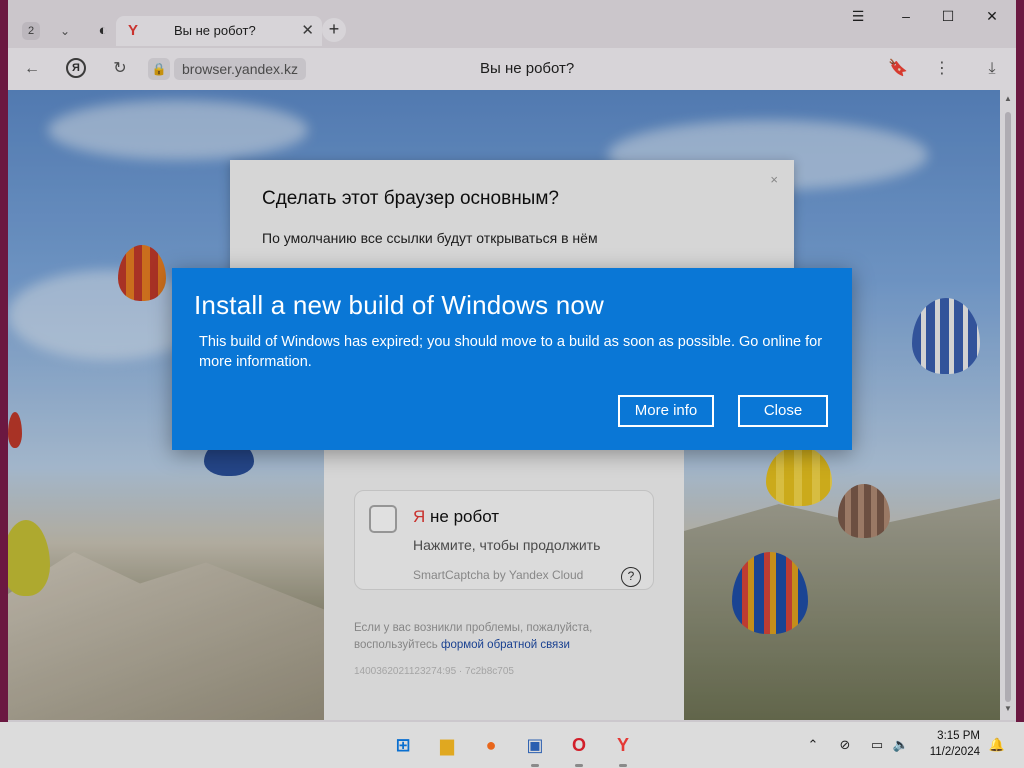  What do you see at coordinates (997, 745) in the screenshot?
I see `notification-bell-icon: 🔔` at bounding box center [997, 745].